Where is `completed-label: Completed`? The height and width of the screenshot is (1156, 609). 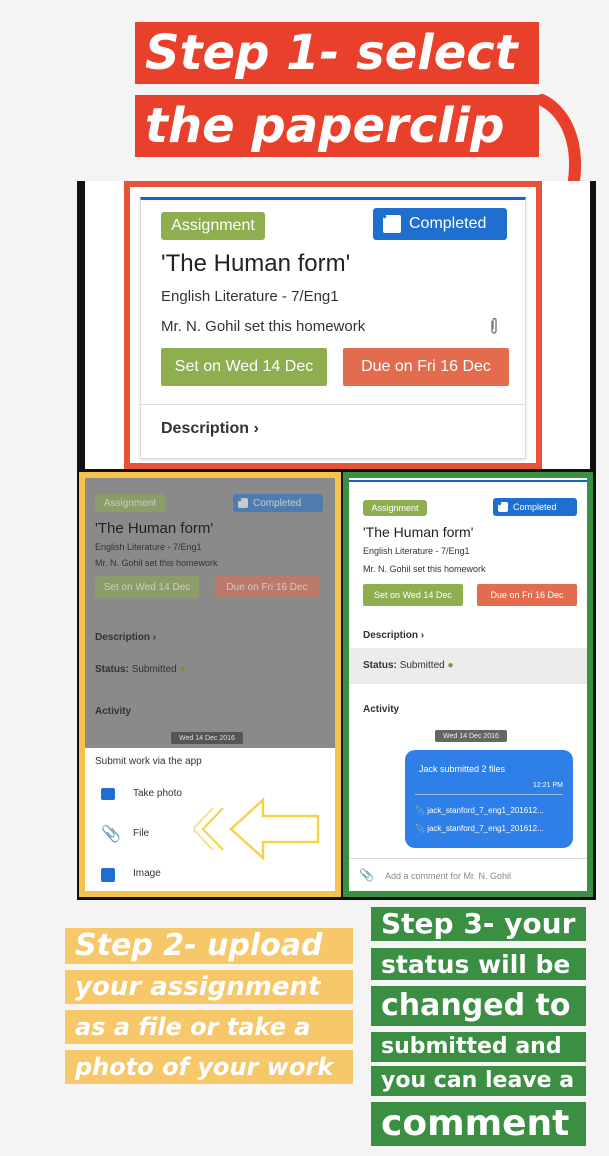
completed-label: Completed is located at coordinates (448, 223).